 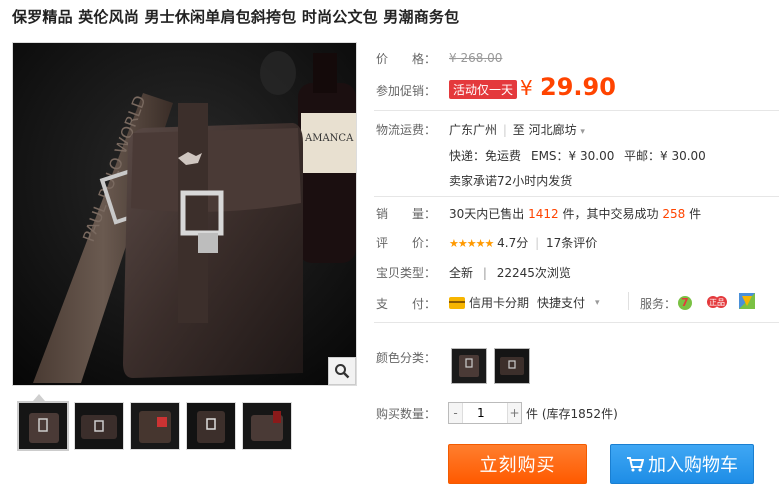 I want to click on rating-score: 4.7分, so click(x=513, y=243).